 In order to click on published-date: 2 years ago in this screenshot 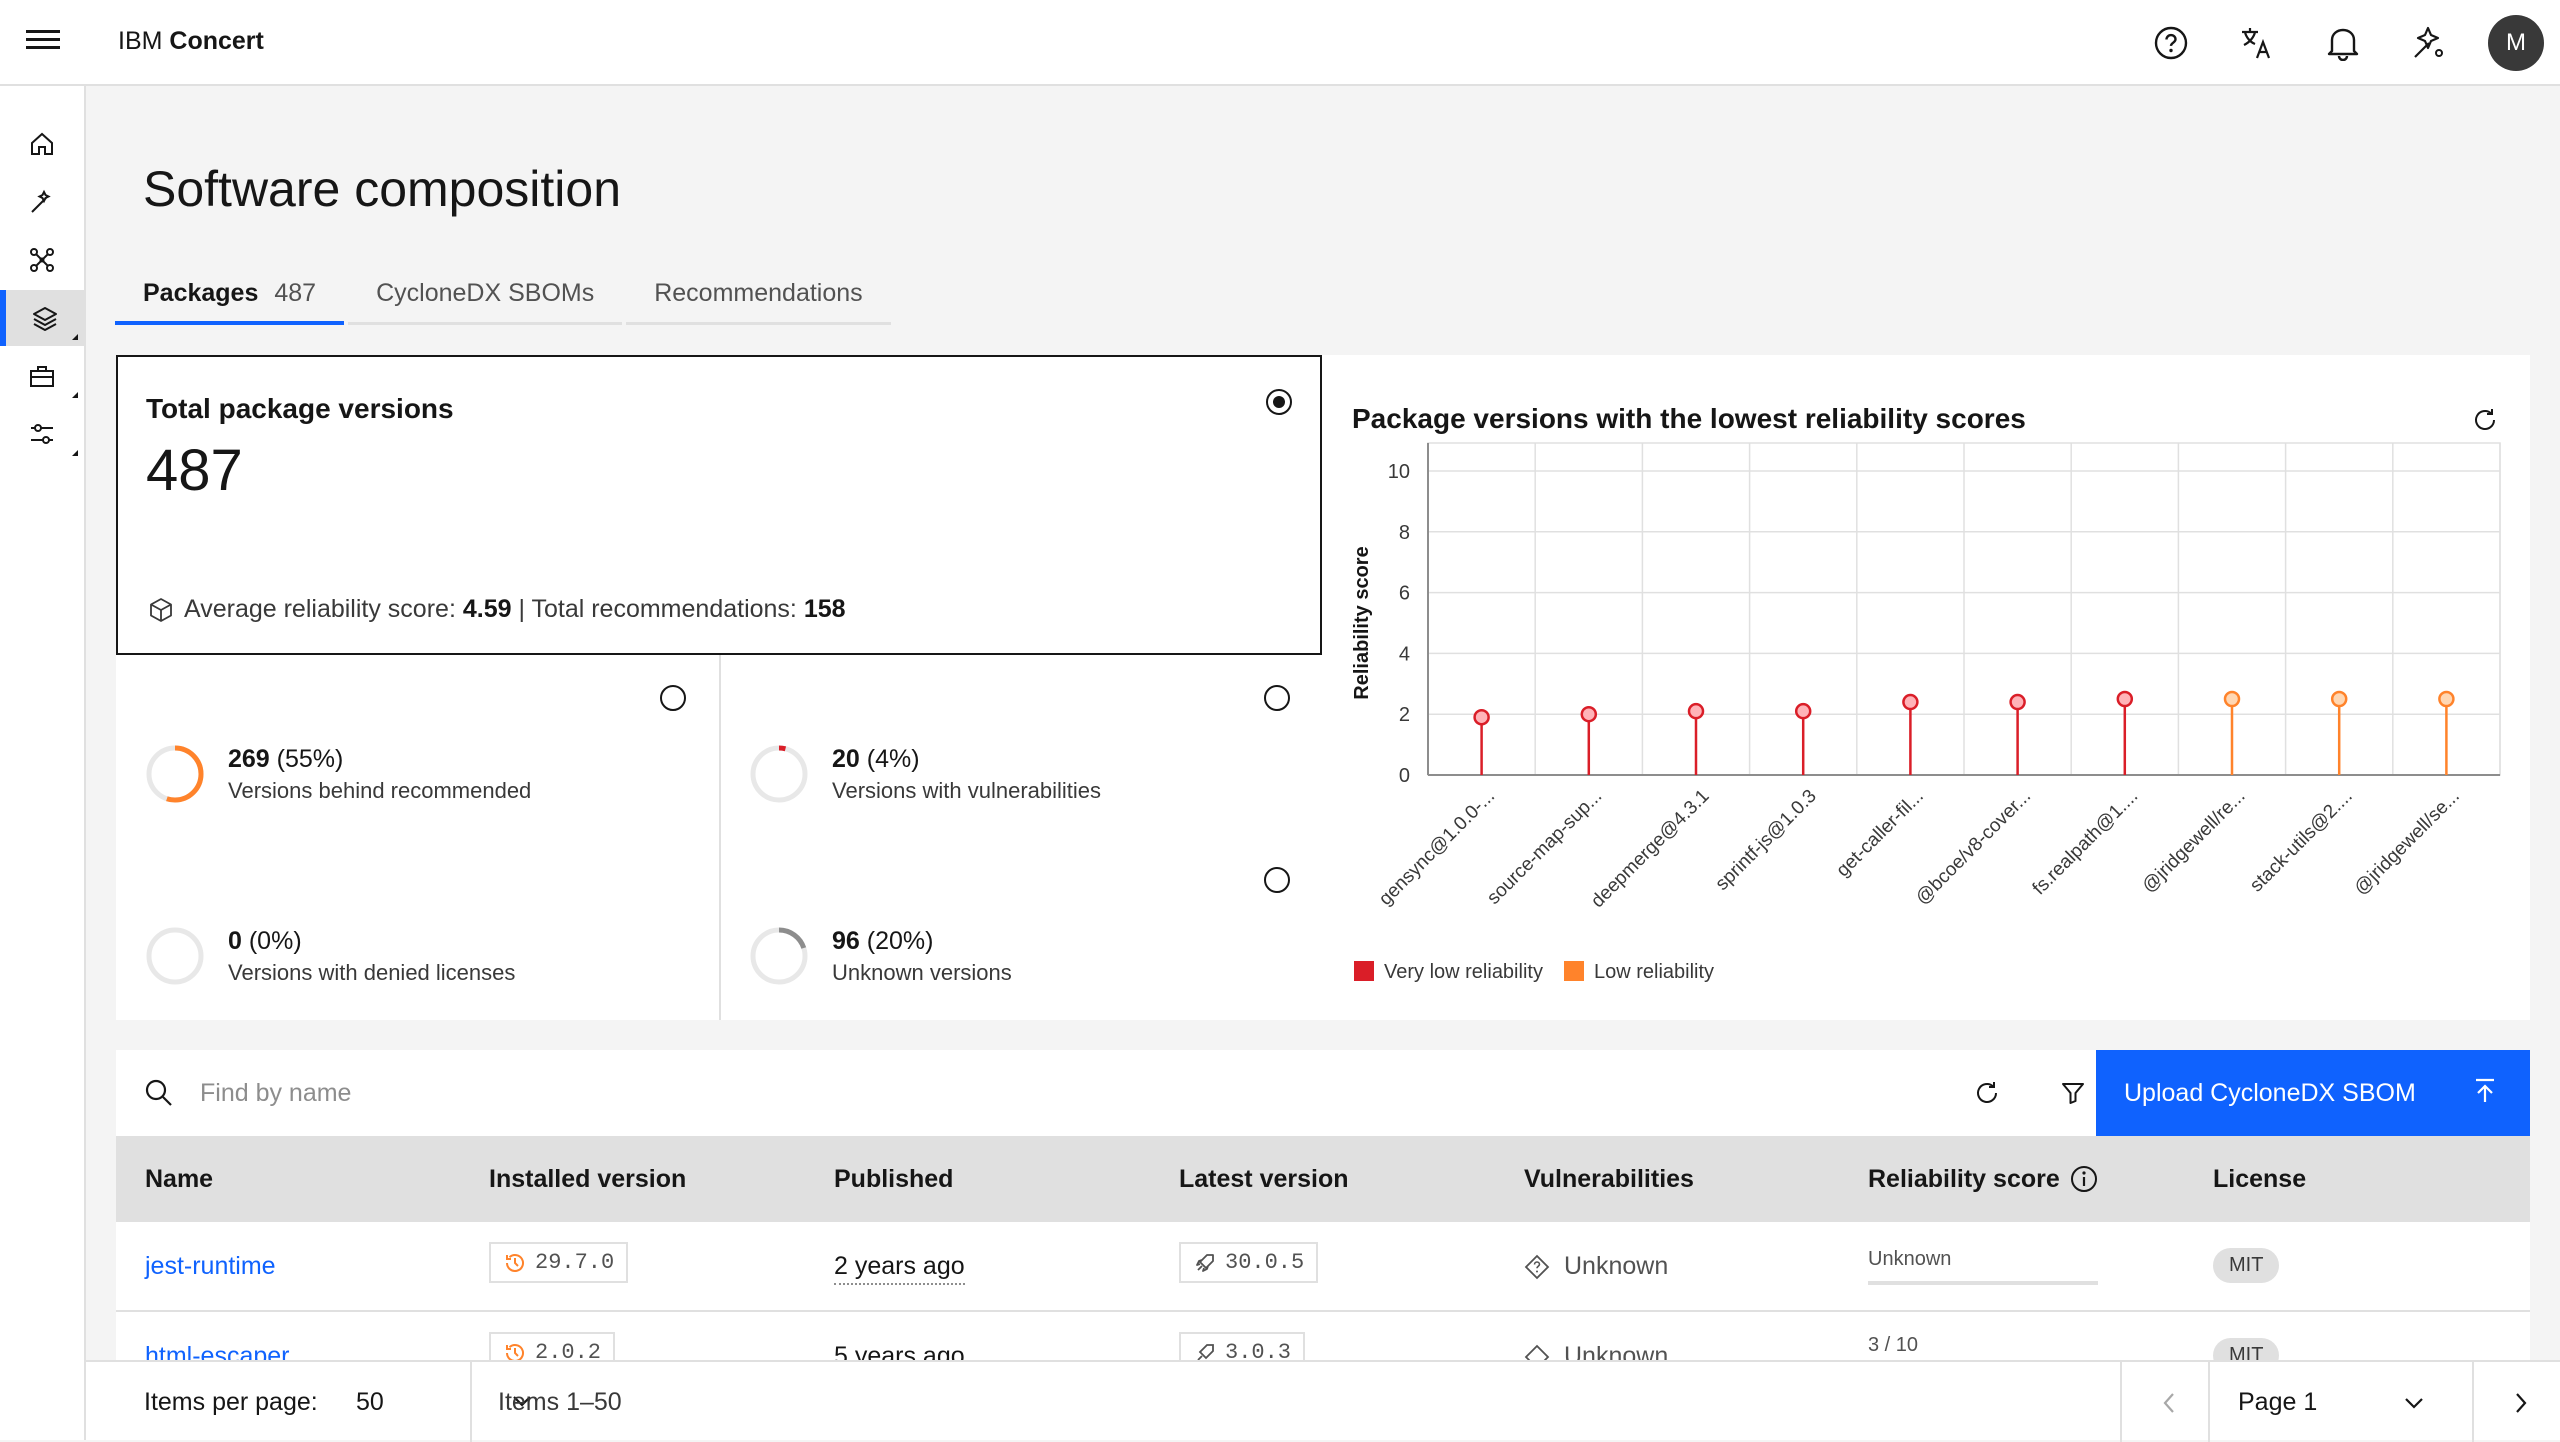, I will do `click(899, 1268)`.